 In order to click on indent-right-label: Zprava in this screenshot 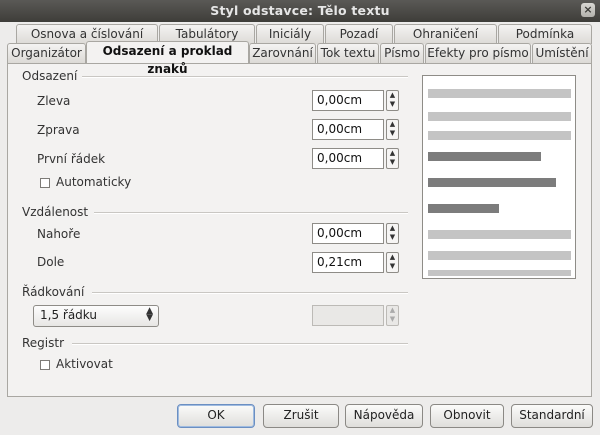, I will do `click(58, 130)`.